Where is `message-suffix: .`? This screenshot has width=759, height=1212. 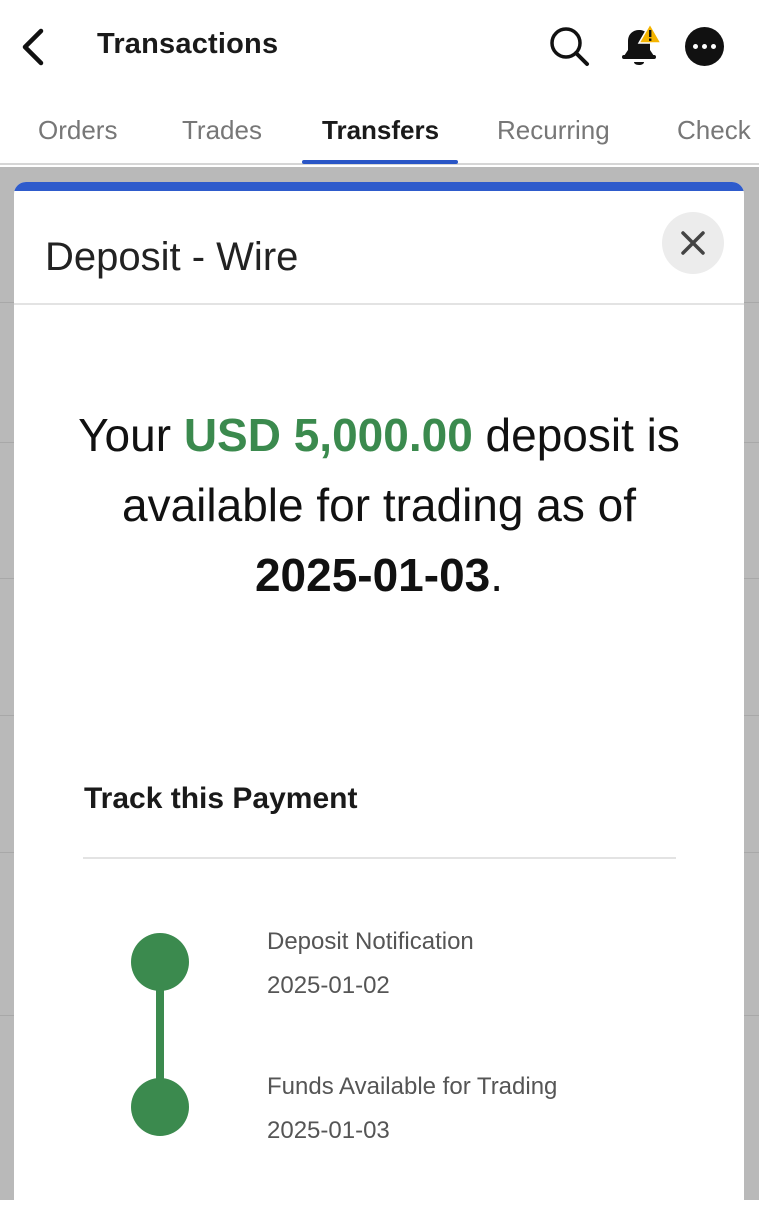
message-suffix: . is located at coordinates (497, 575).